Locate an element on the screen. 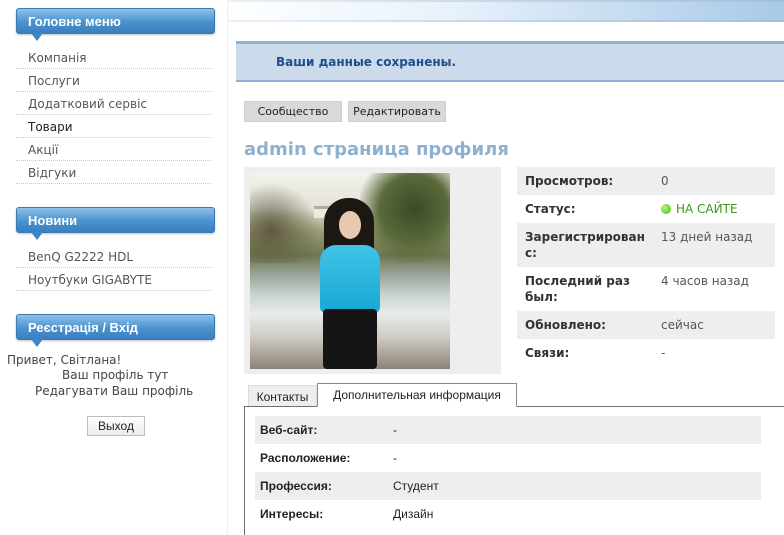  online-dot-icon is located at coordinates (666, 209).